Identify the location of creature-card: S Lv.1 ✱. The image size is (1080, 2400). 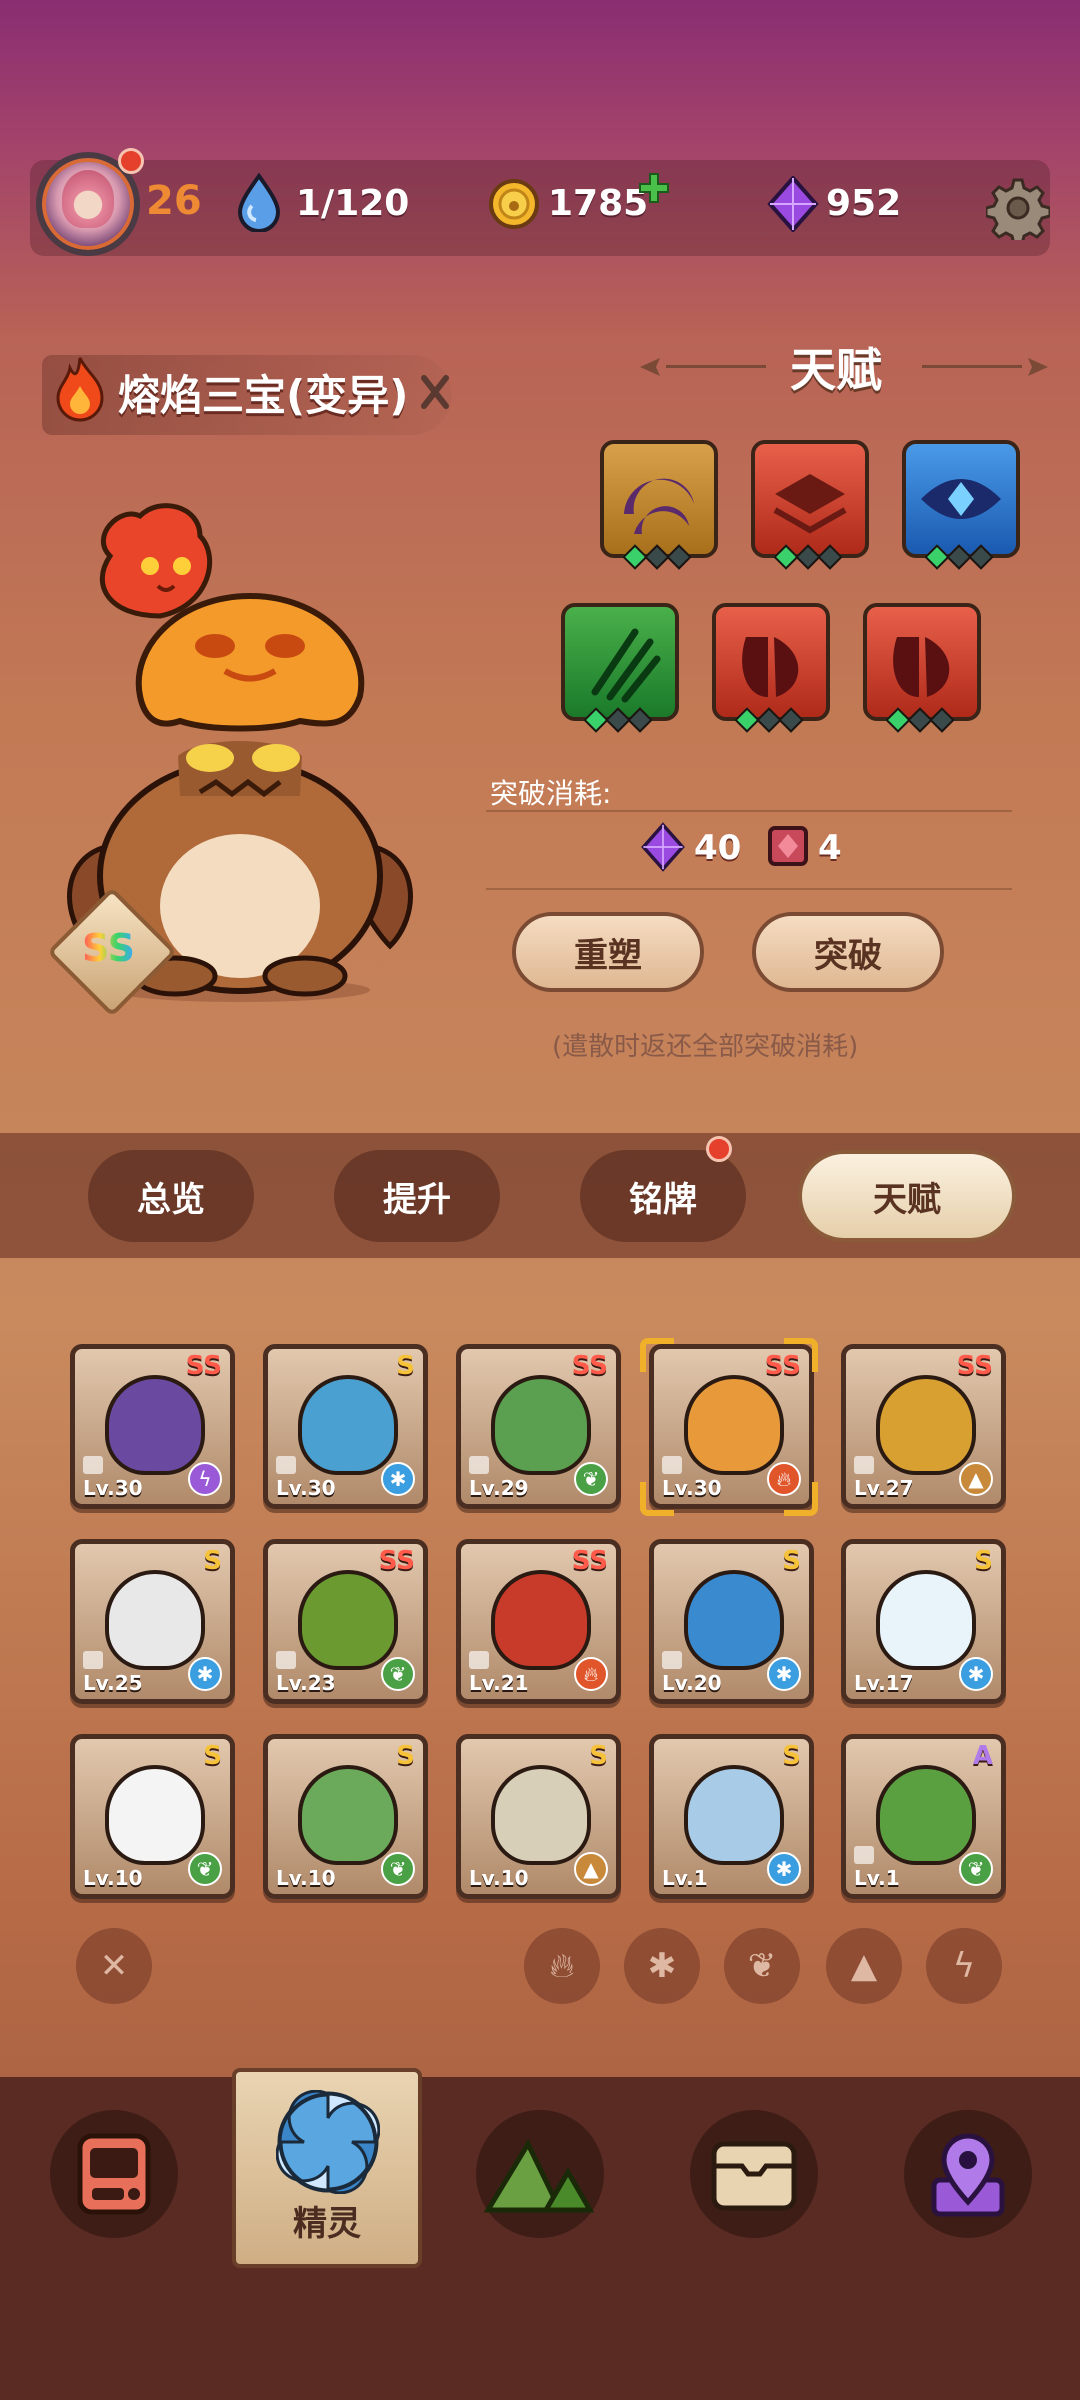
(731, 1816).